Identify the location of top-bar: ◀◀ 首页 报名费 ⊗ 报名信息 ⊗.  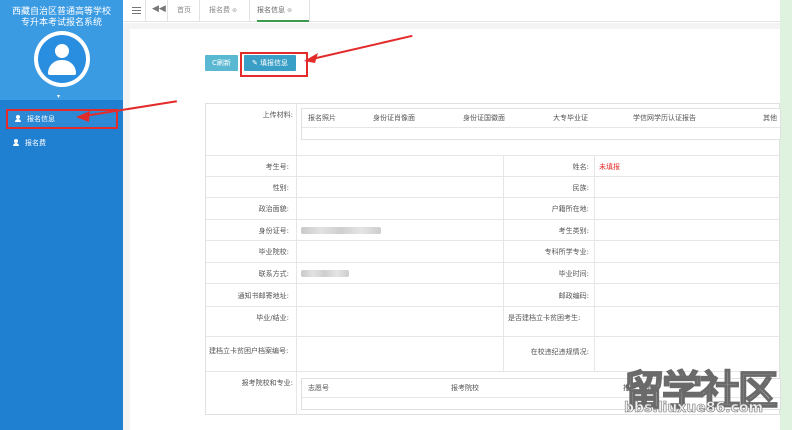
(451, 11).